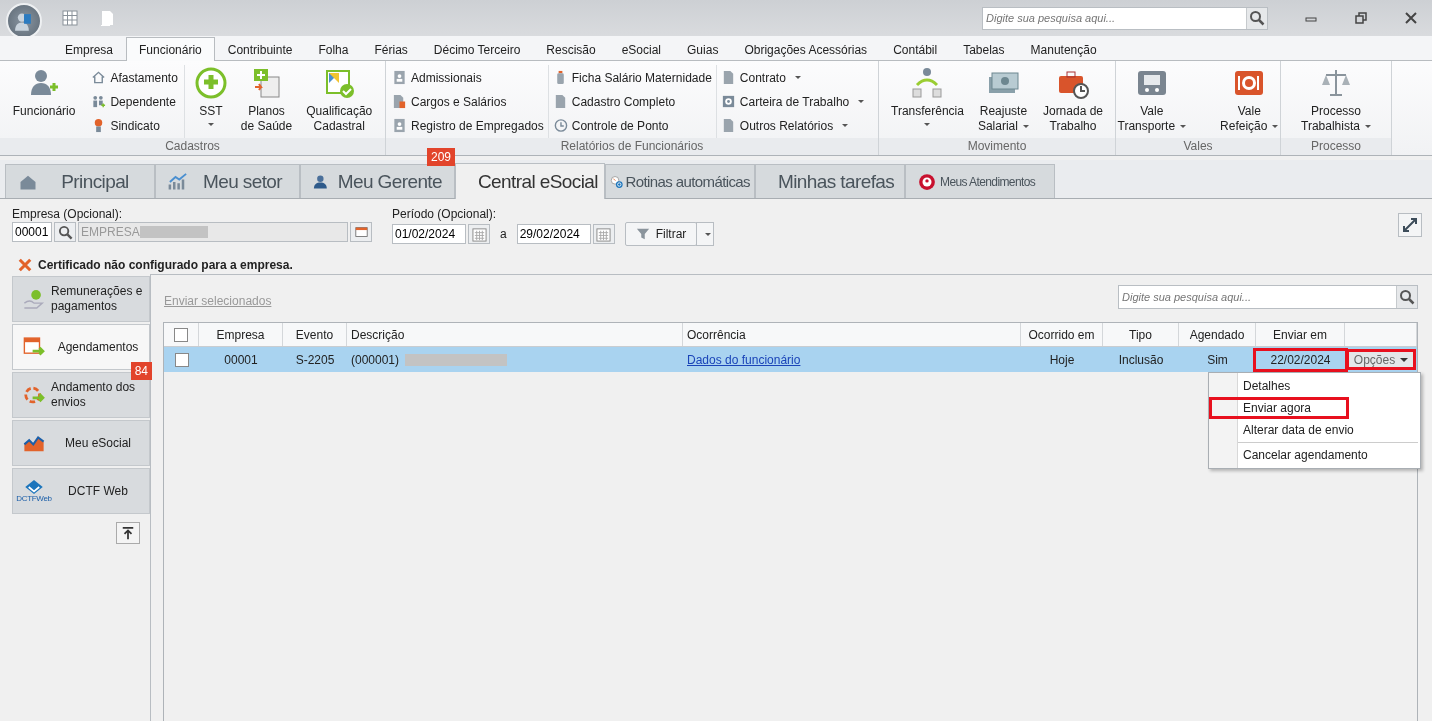  Describe the element at coordinates (744, 359) in the screenshot. I see `occurrence-link: Dados do funcionário` at that location.